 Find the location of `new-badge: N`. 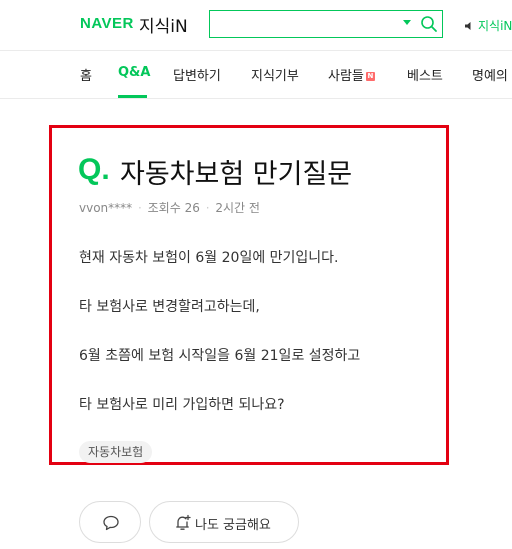

new-badge: N is located at coordinates (370, 76).